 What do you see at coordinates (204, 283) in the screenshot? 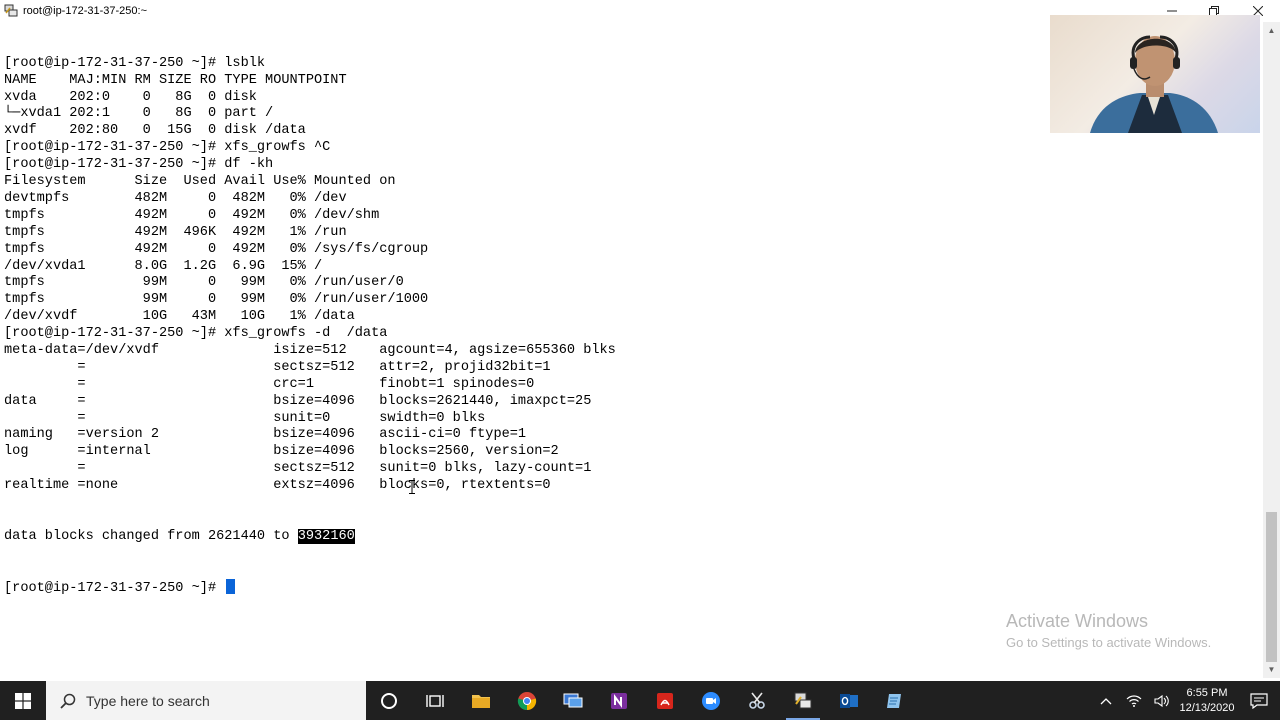
I see `terminal-line: tmpfs 99M 0 99M 0% /run/user/0` at bounding box center [204, 283].